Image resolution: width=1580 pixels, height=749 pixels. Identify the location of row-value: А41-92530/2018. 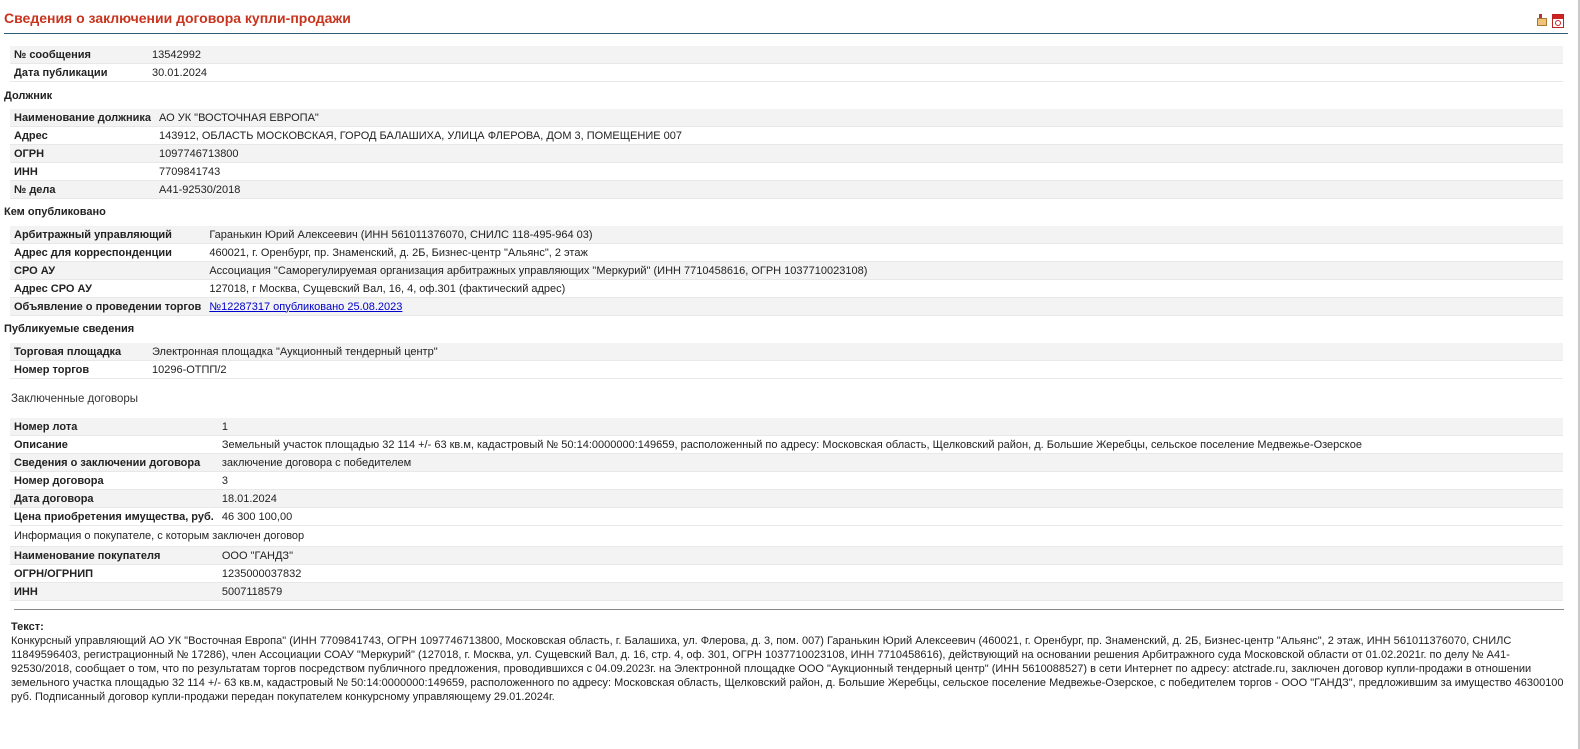
(859, 189).